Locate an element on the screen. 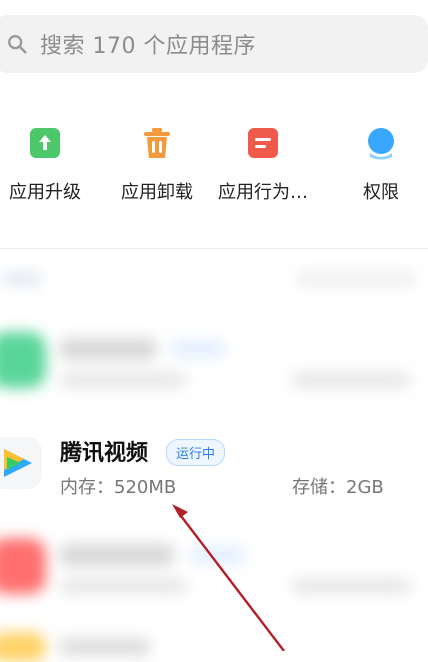 The image size is (428, 662). tool-label: 应用卸载 is located at coordinates (157, 192).